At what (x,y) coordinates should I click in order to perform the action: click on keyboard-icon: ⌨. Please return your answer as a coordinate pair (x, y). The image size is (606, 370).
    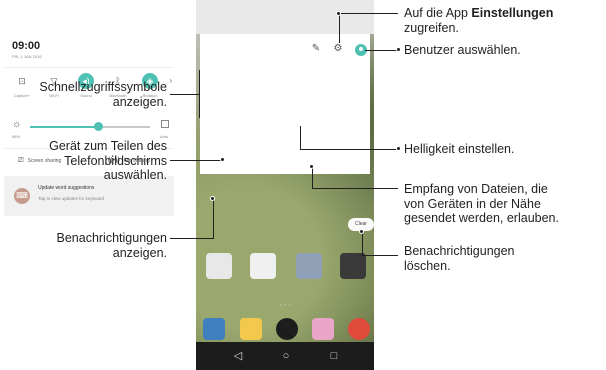
    Looking at the image, I should click on (22, 196).